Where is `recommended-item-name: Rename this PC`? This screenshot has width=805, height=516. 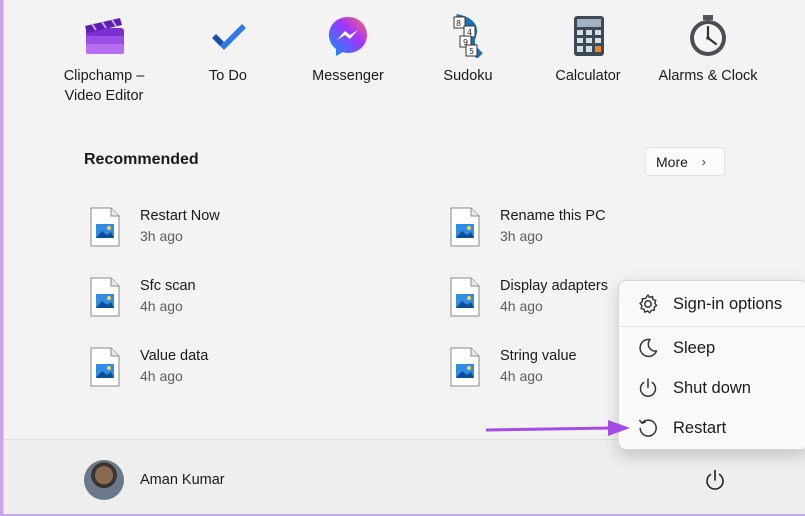
recommended-item-name: Rename this PC is located at coordinates (553, 216).